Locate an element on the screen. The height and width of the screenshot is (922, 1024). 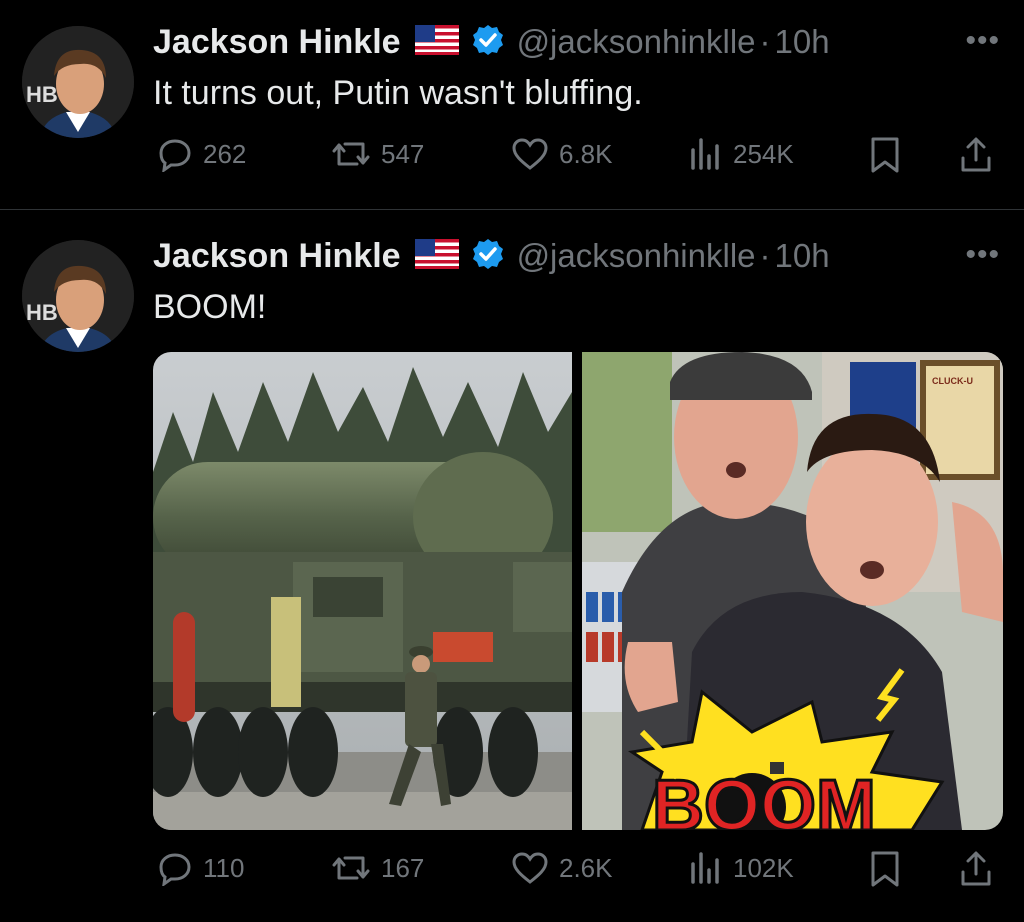
like-count: 6.8K is located at coordinates (586, 153).